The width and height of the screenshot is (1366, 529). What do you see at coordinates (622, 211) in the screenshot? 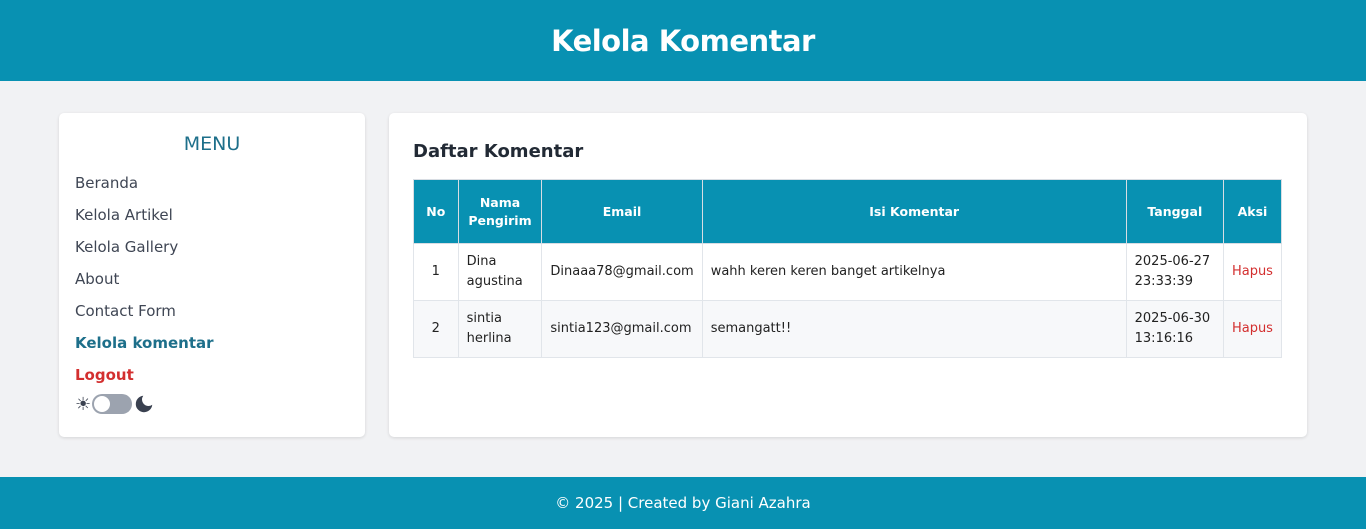
I see `column-header-email: Email` at bounding box center [622, 211].